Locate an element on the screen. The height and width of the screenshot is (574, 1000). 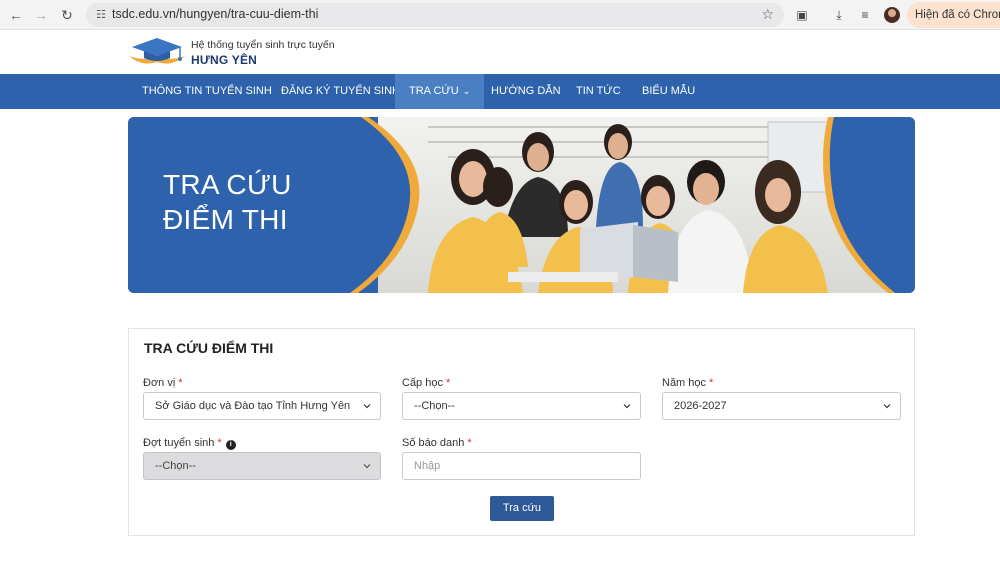
profile-avatar is located at coordinates (892, 15).